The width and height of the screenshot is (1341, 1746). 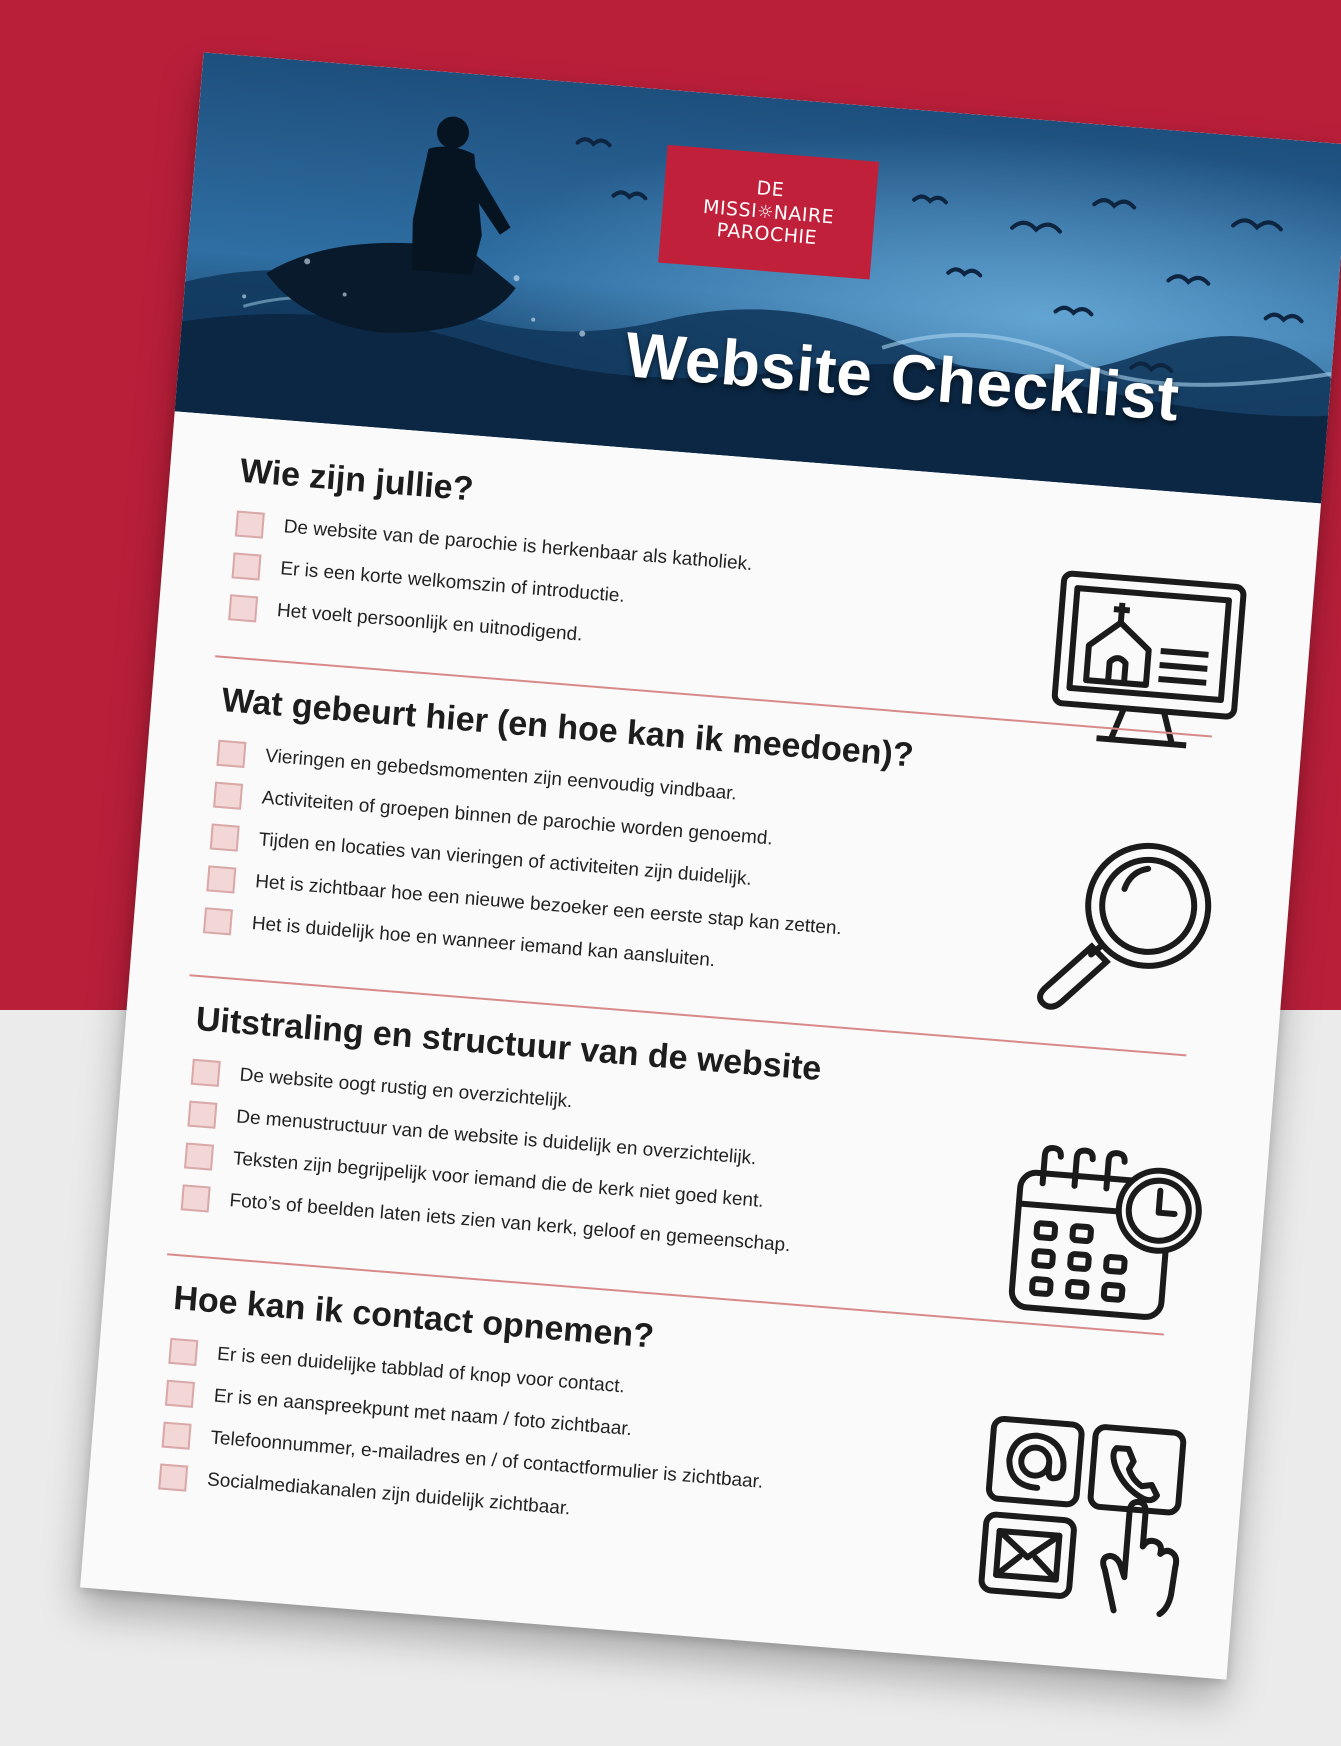 What do you see at coordinates (1035, 1461) in the screenshot?
I see `at-sign-icon` at bounding box center [1035, 1461].